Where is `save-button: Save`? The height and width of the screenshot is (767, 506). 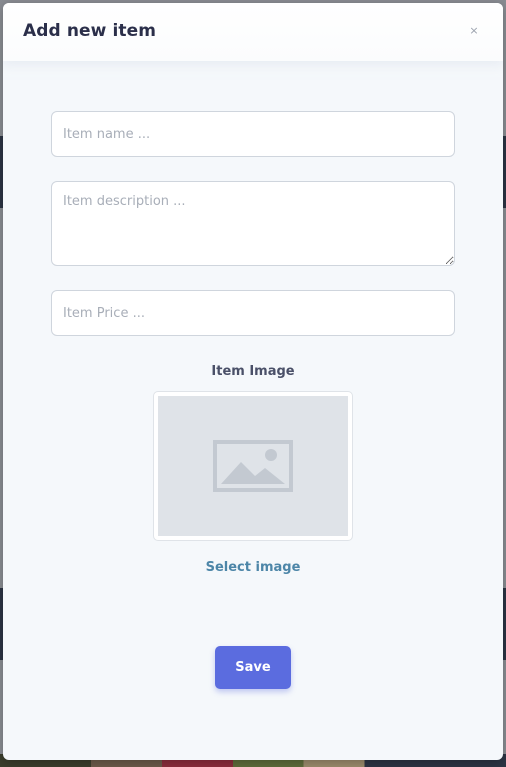 save-button: Save is located at coordinates (253, 667).